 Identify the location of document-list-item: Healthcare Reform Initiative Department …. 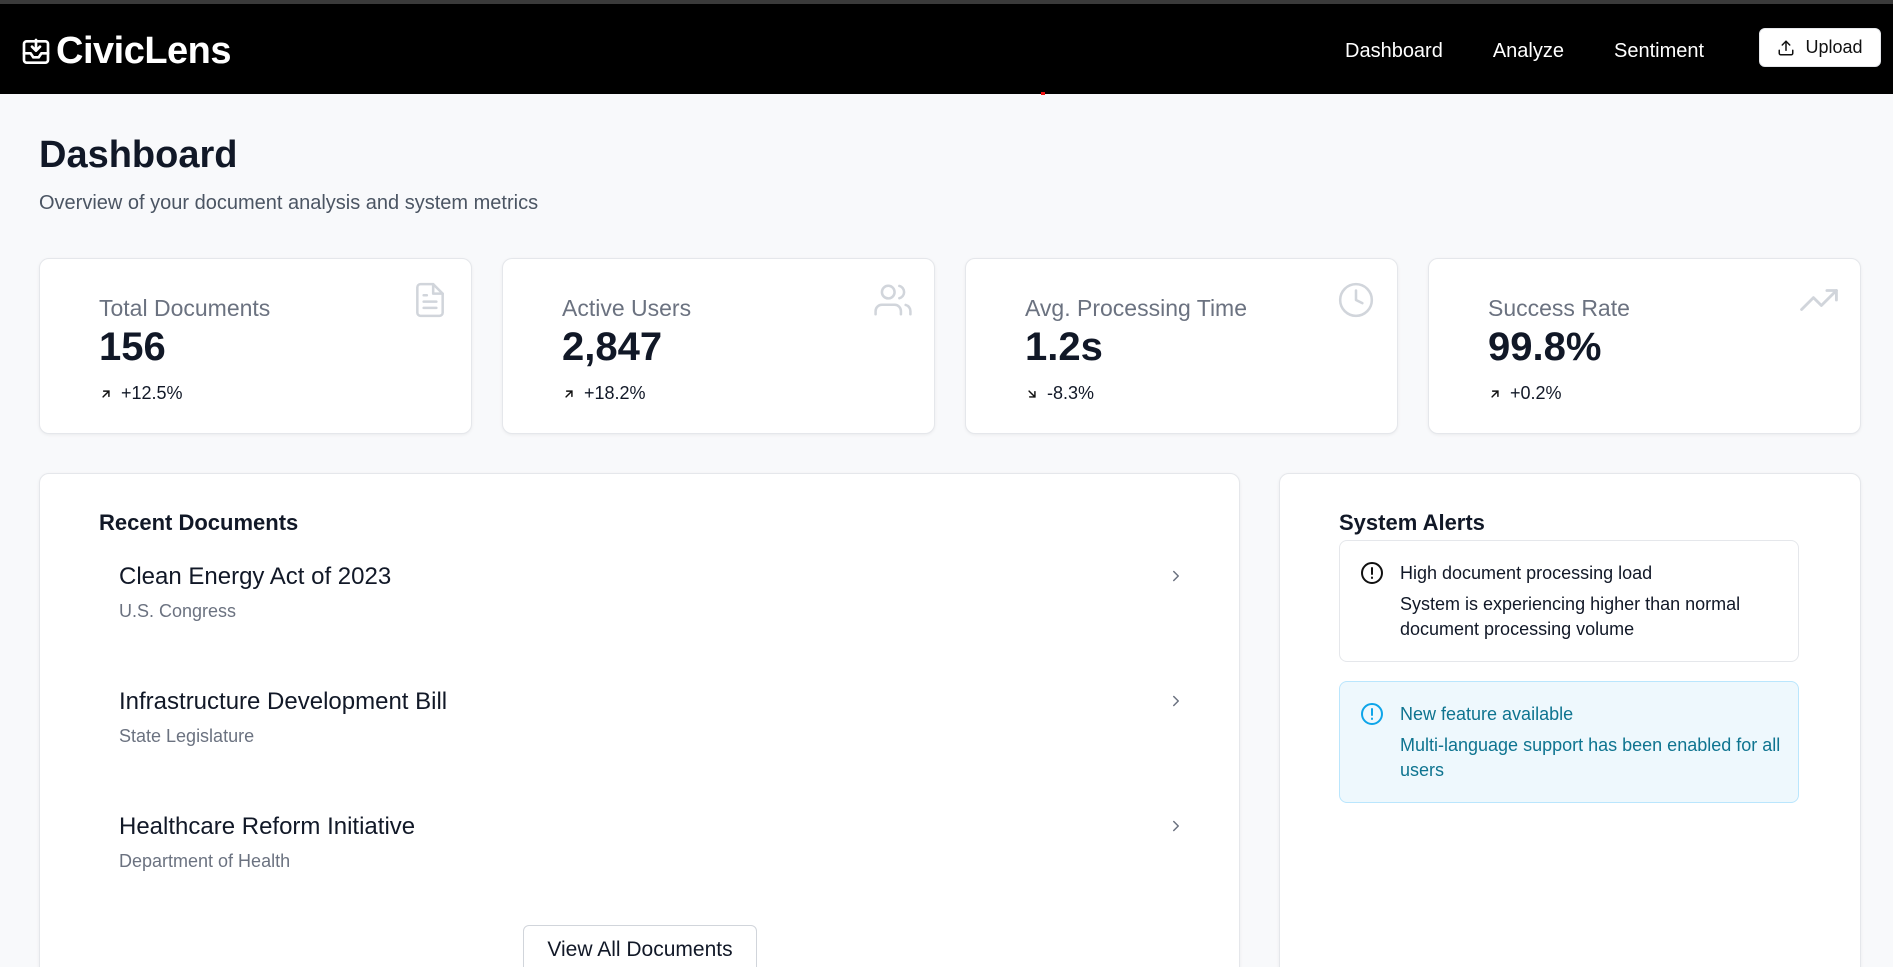
(659, 863).